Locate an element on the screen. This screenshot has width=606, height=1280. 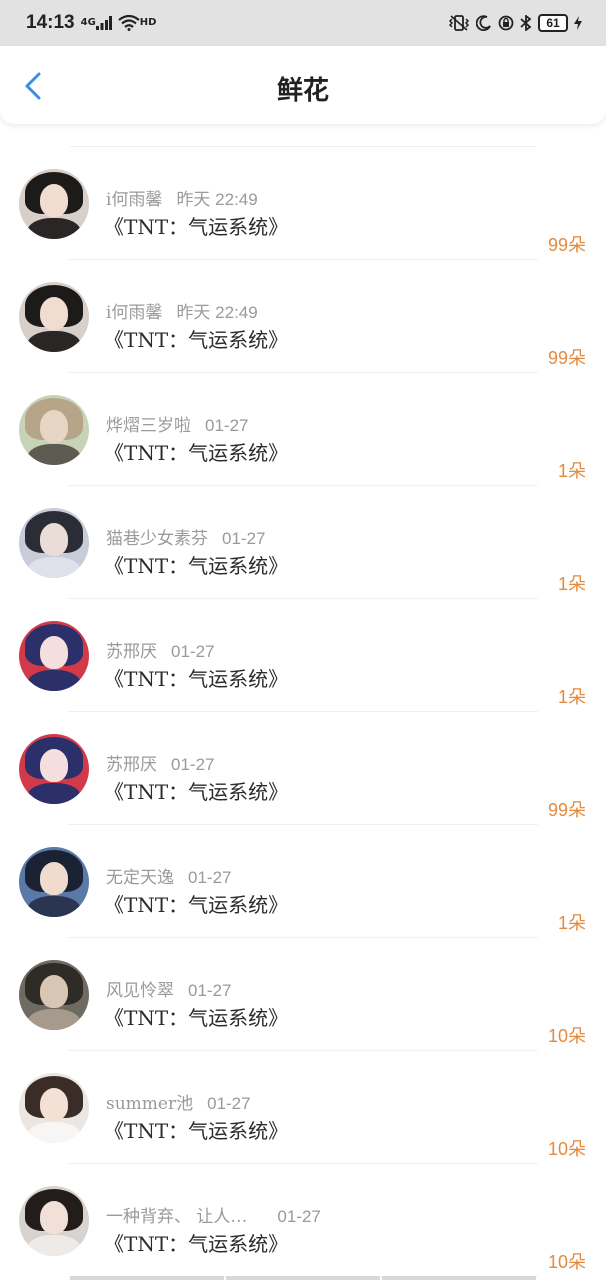
page-header: 鲜花 is located at coordinates (303, 85).